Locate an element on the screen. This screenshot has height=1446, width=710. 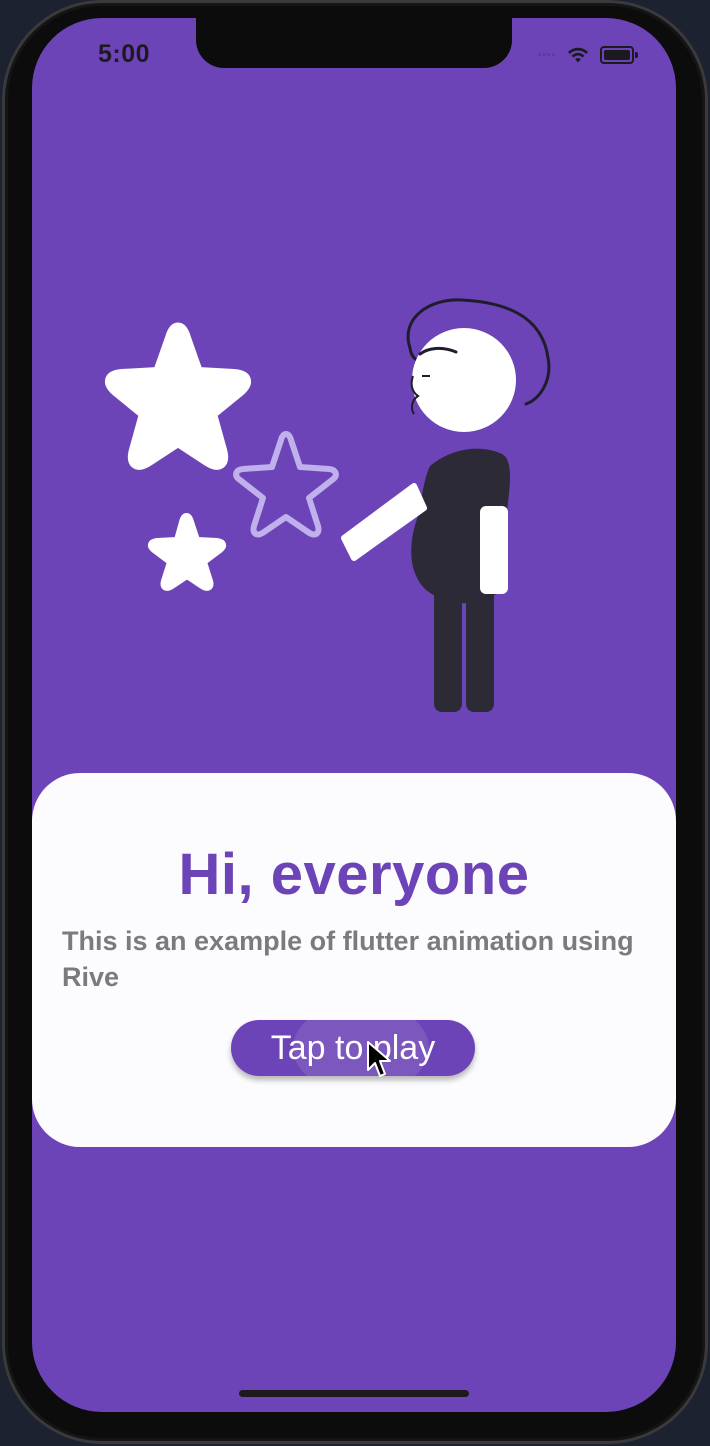
mouse-pointer-icon is located at coordinates (379, 1059).